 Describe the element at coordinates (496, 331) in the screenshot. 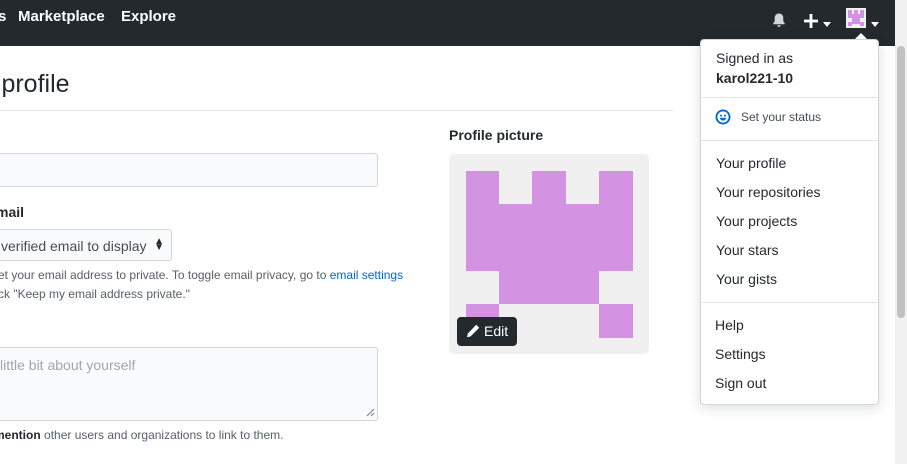

I see `edit-avatar-label: Edit` at that location.